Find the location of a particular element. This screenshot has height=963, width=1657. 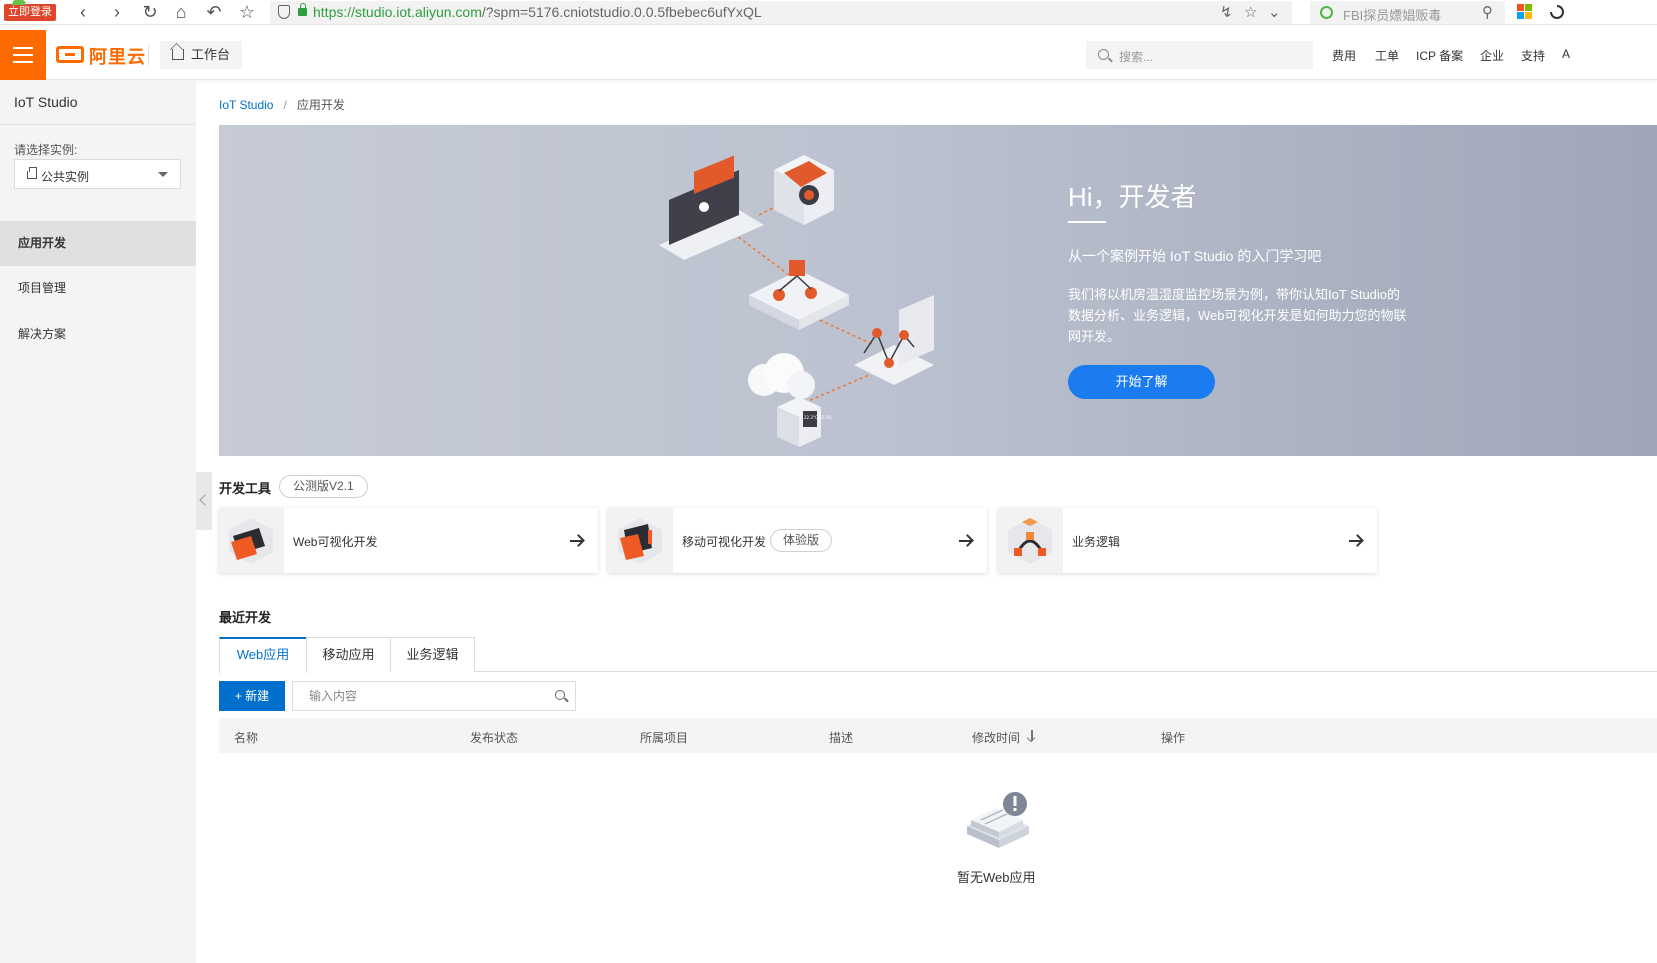

column-actions: 操作 is located at coordinates (1173, 738).